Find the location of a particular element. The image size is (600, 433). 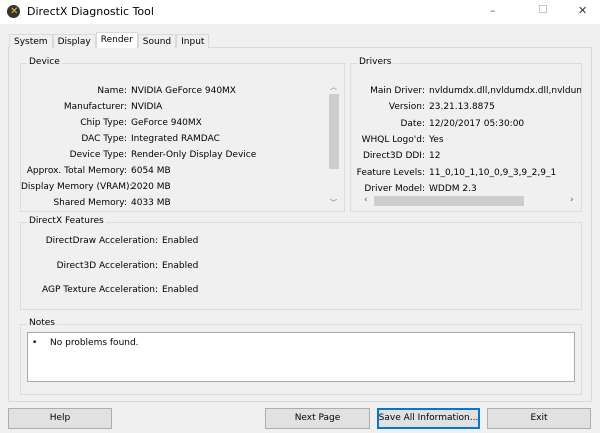

tab-bar: System Display Render Sound Input is located at coordinates (109, 40).